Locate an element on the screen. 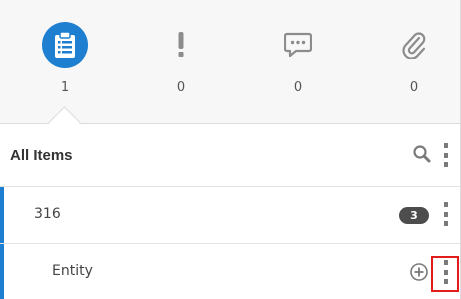  exclamation-icon is located at coordinates (181, 45).